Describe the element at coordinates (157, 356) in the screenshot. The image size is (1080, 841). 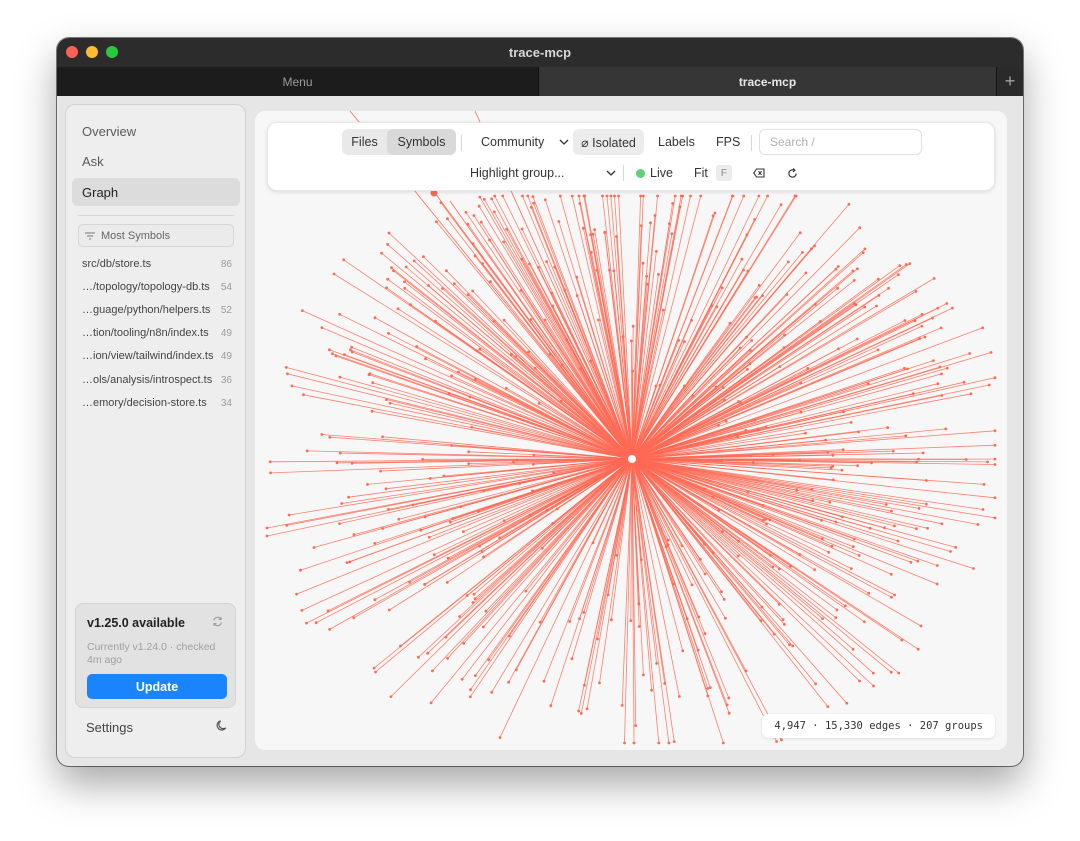
I see `file-list-item: …ion/view/tailwind/index.ts 49` at that location.